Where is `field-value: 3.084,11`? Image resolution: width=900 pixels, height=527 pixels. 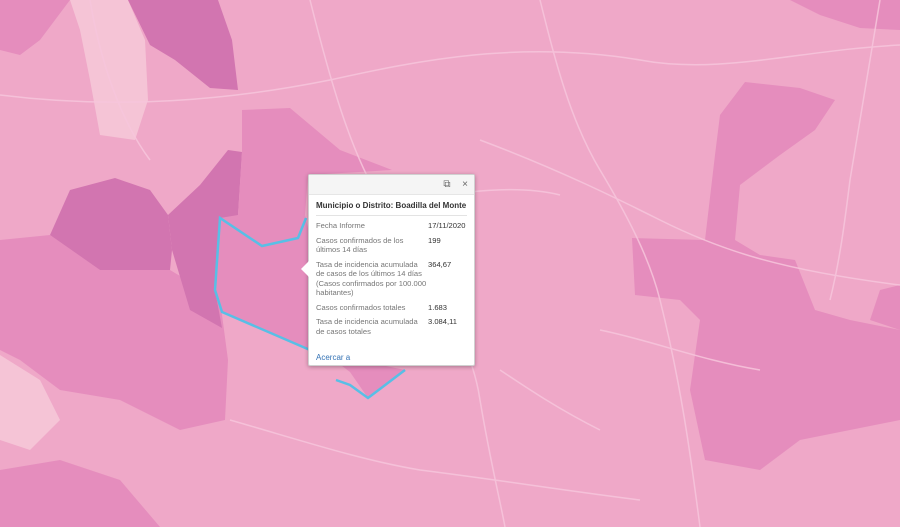
field-value: 3.084,11 is located at coordinates (442, 321).